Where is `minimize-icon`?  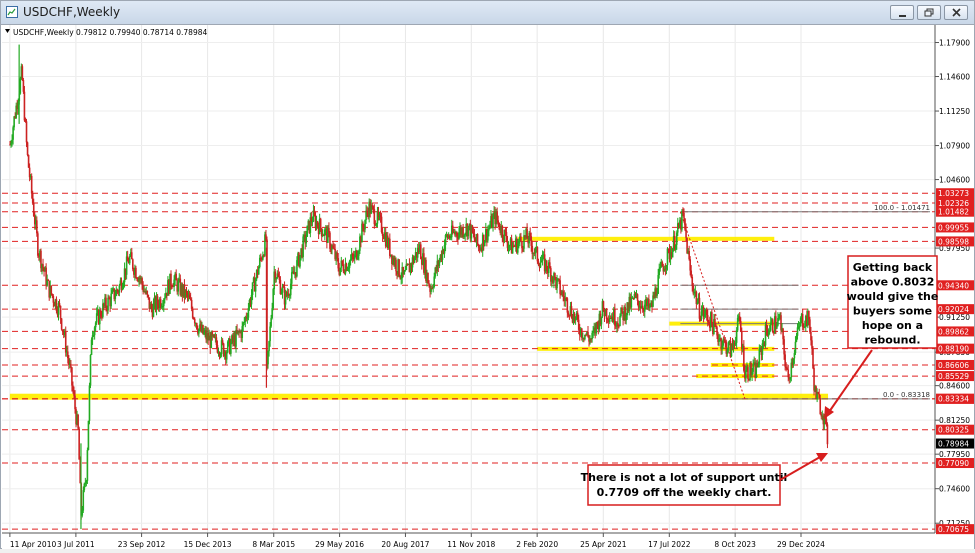 minimize-icon is located at coordinates (903, 13).